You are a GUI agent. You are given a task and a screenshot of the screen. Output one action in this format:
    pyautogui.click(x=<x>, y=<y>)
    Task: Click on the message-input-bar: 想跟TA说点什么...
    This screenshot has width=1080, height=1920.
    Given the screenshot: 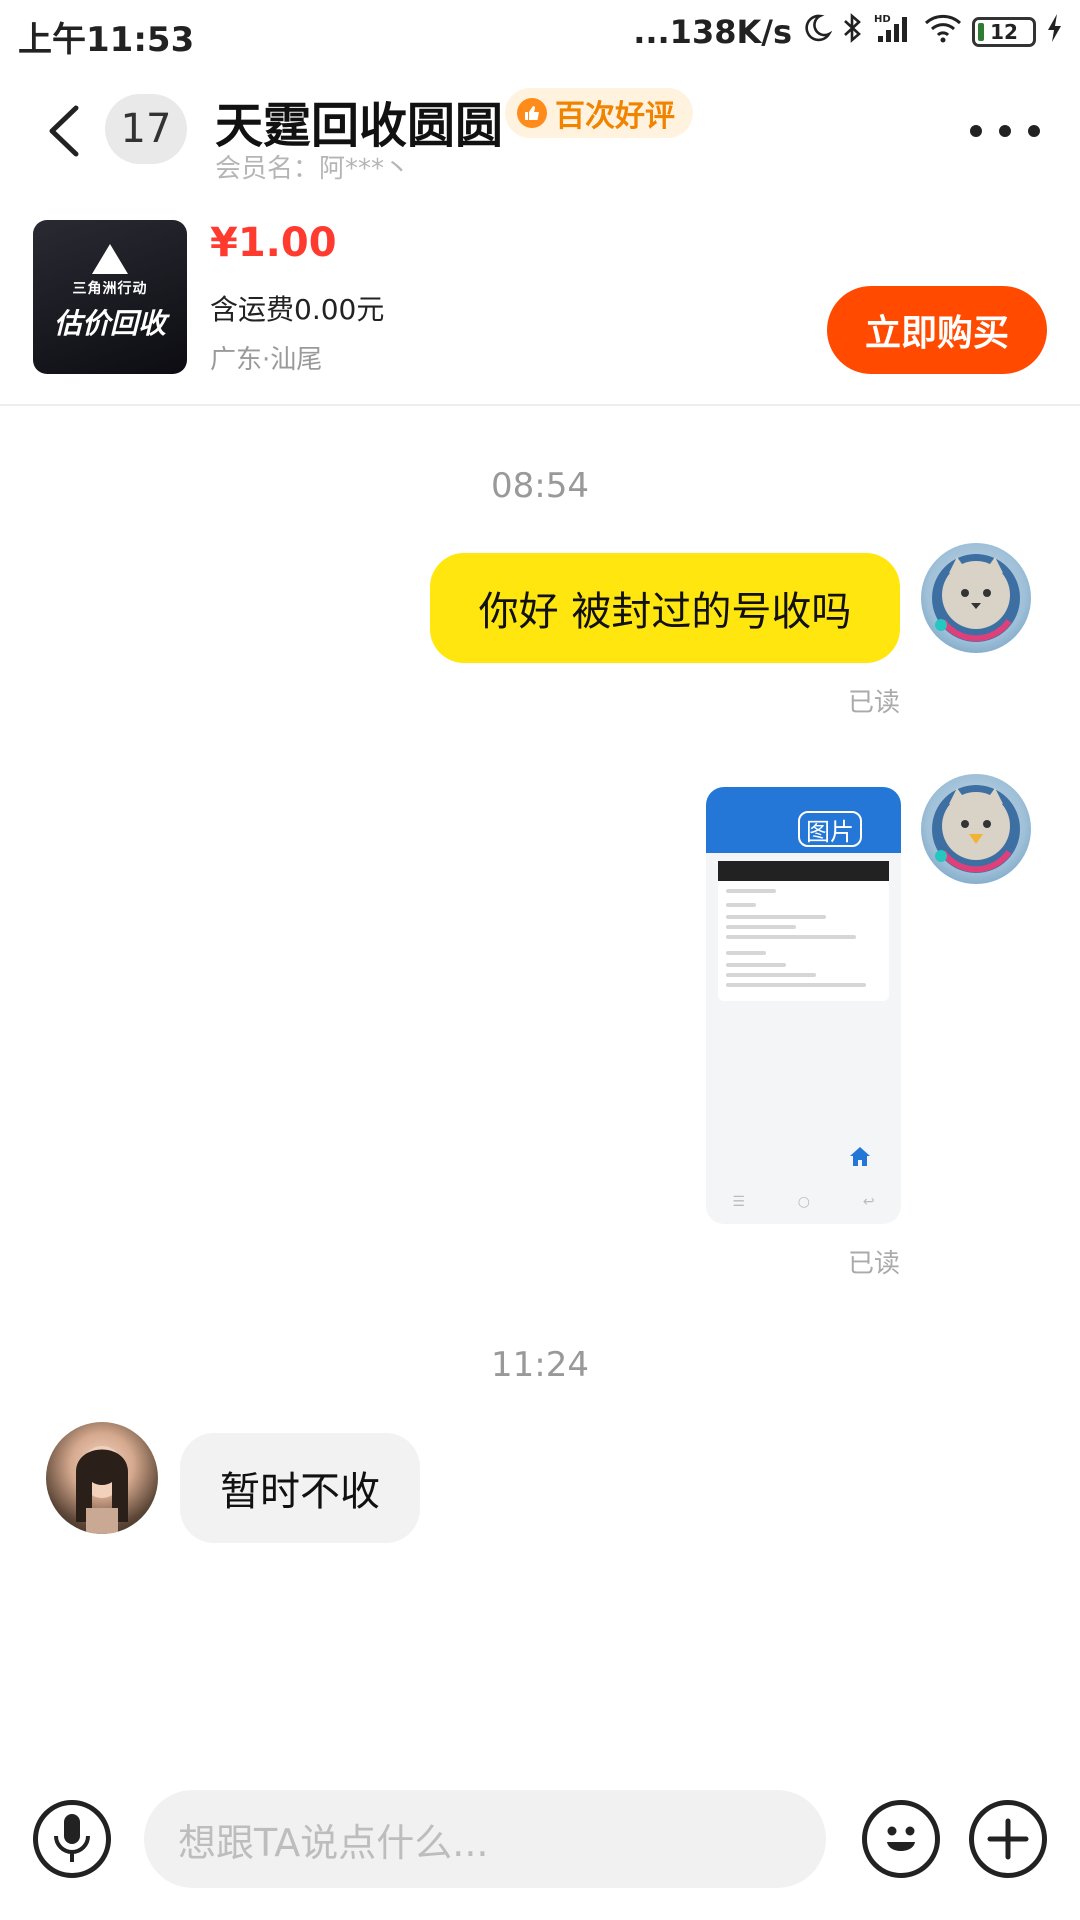 What is the action you would take?
    pyautogui.click(x=540, y=1840)
    